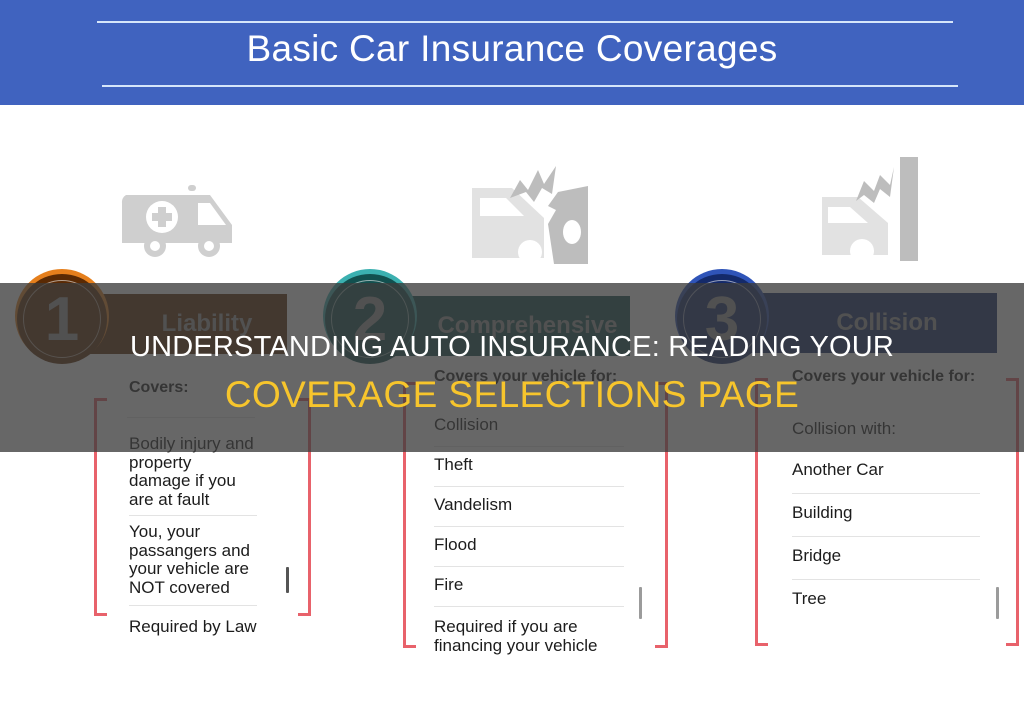 The image size is (1024, 715). What do you see at coordinates (529, 507) in the screenshot?
I see `list-item: Vandelism` at bounding box center [529, 507].